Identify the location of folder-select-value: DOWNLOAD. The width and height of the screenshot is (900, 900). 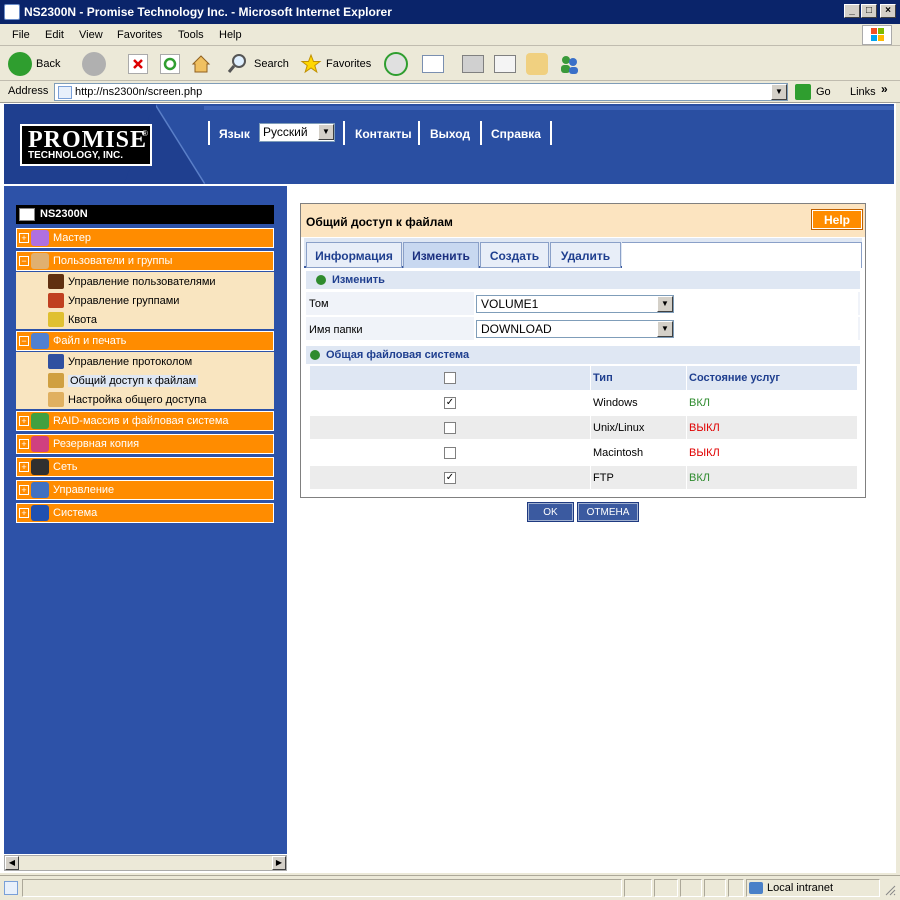
(516, 329).